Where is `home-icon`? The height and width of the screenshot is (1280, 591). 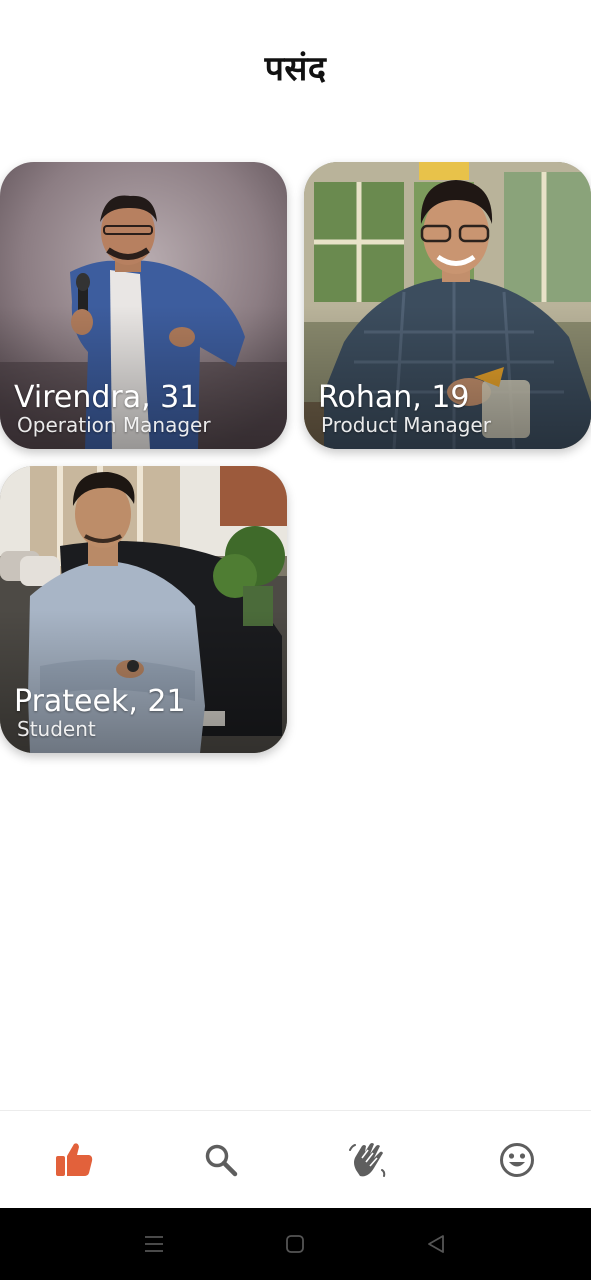 home-icon is located at coordinates (295, 1244).